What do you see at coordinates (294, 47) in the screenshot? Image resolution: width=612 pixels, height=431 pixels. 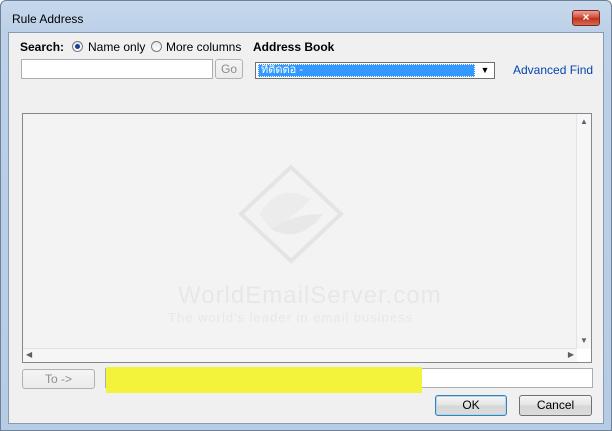 I see `address-book-label: Address Book` at bounding box center [294, 47].